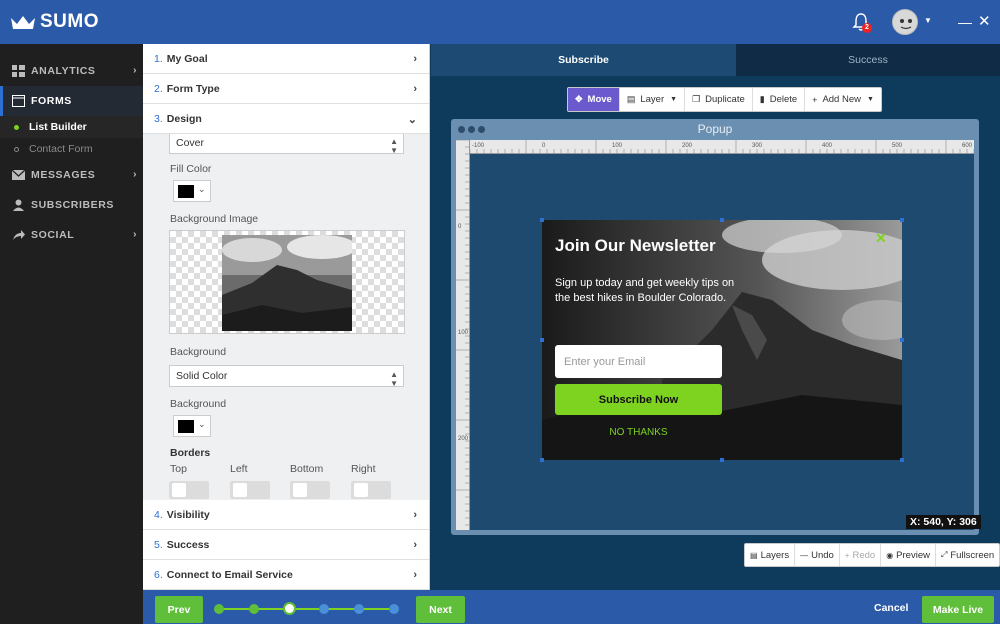  What do you see at coordinates (897, 146) in the screenshot?
I see `ruler-label: 500` at bounding box center [897, 146].